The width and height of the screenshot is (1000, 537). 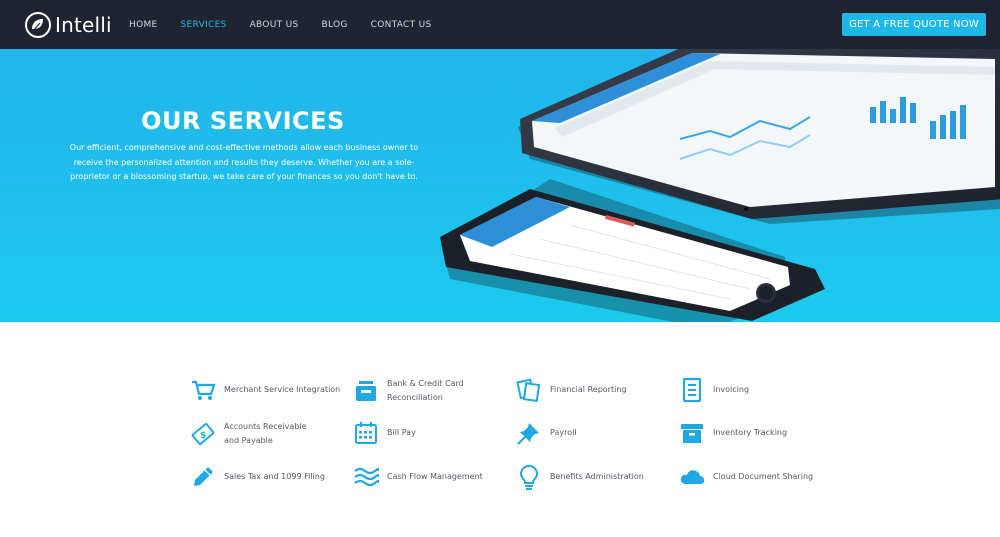 What do you see at coordinates (588, 389) in the screenshot?
I see `service-label: Financial Reporting` at bounding box center [588, 389].